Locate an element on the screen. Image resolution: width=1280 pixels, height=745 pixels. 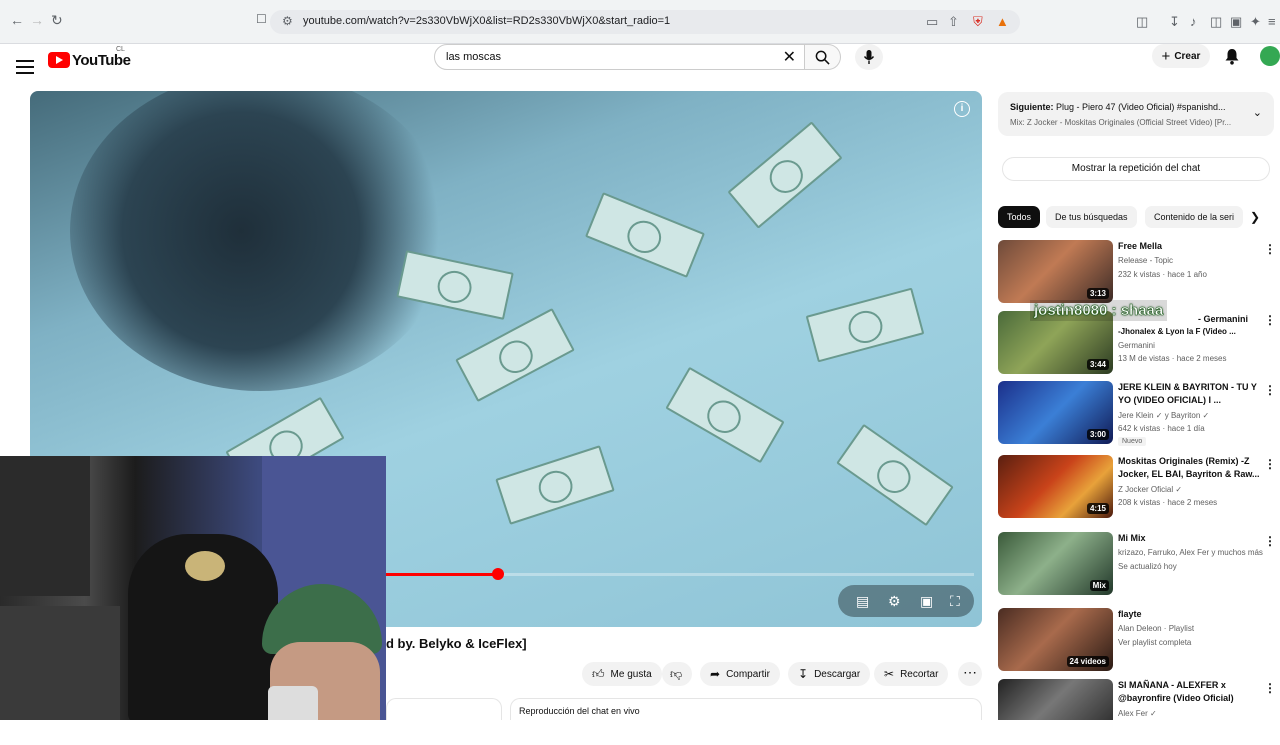
bookmark-icon: ☐ is located at coordinates (261, 19).